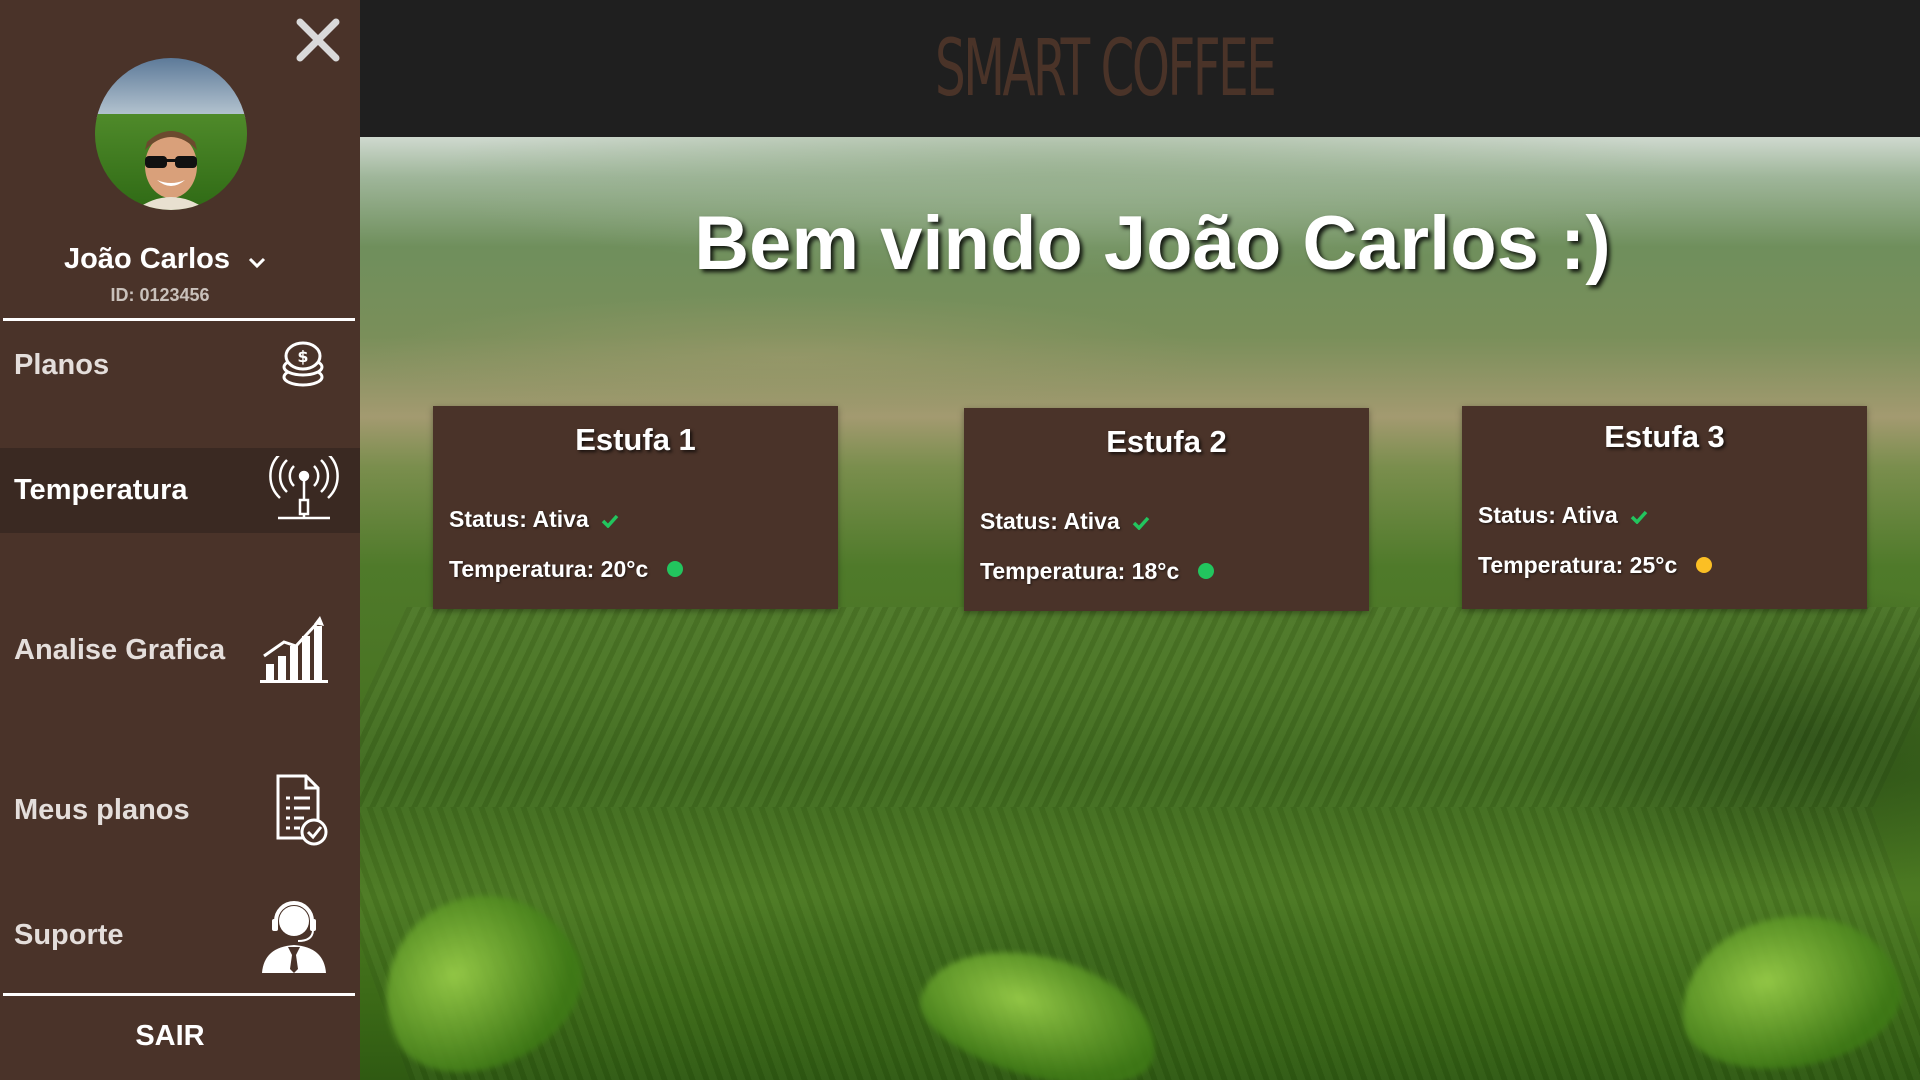 The height and width of the screenshot is (1080, 1920). Describe the element at coordinates (1152, 243) in the screenshot. I see `welcome-heading: Bem vindo João Carlos :)` at that location.